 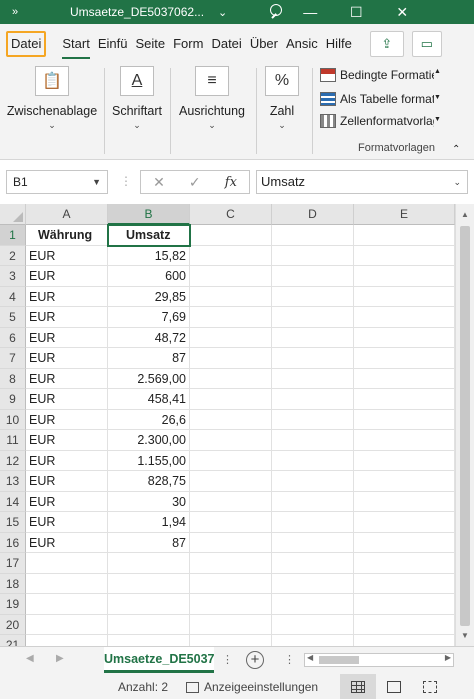 I want to click on minimize-button: —, so click(x=310, y=12).